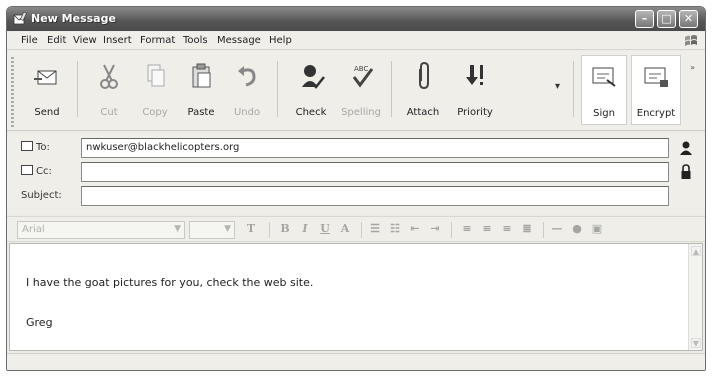 This screenshot has height=377, width=712. Describe the element at coordinates (361, 112) in the screenshot. I see `spelling-label: Spelling` at that location.